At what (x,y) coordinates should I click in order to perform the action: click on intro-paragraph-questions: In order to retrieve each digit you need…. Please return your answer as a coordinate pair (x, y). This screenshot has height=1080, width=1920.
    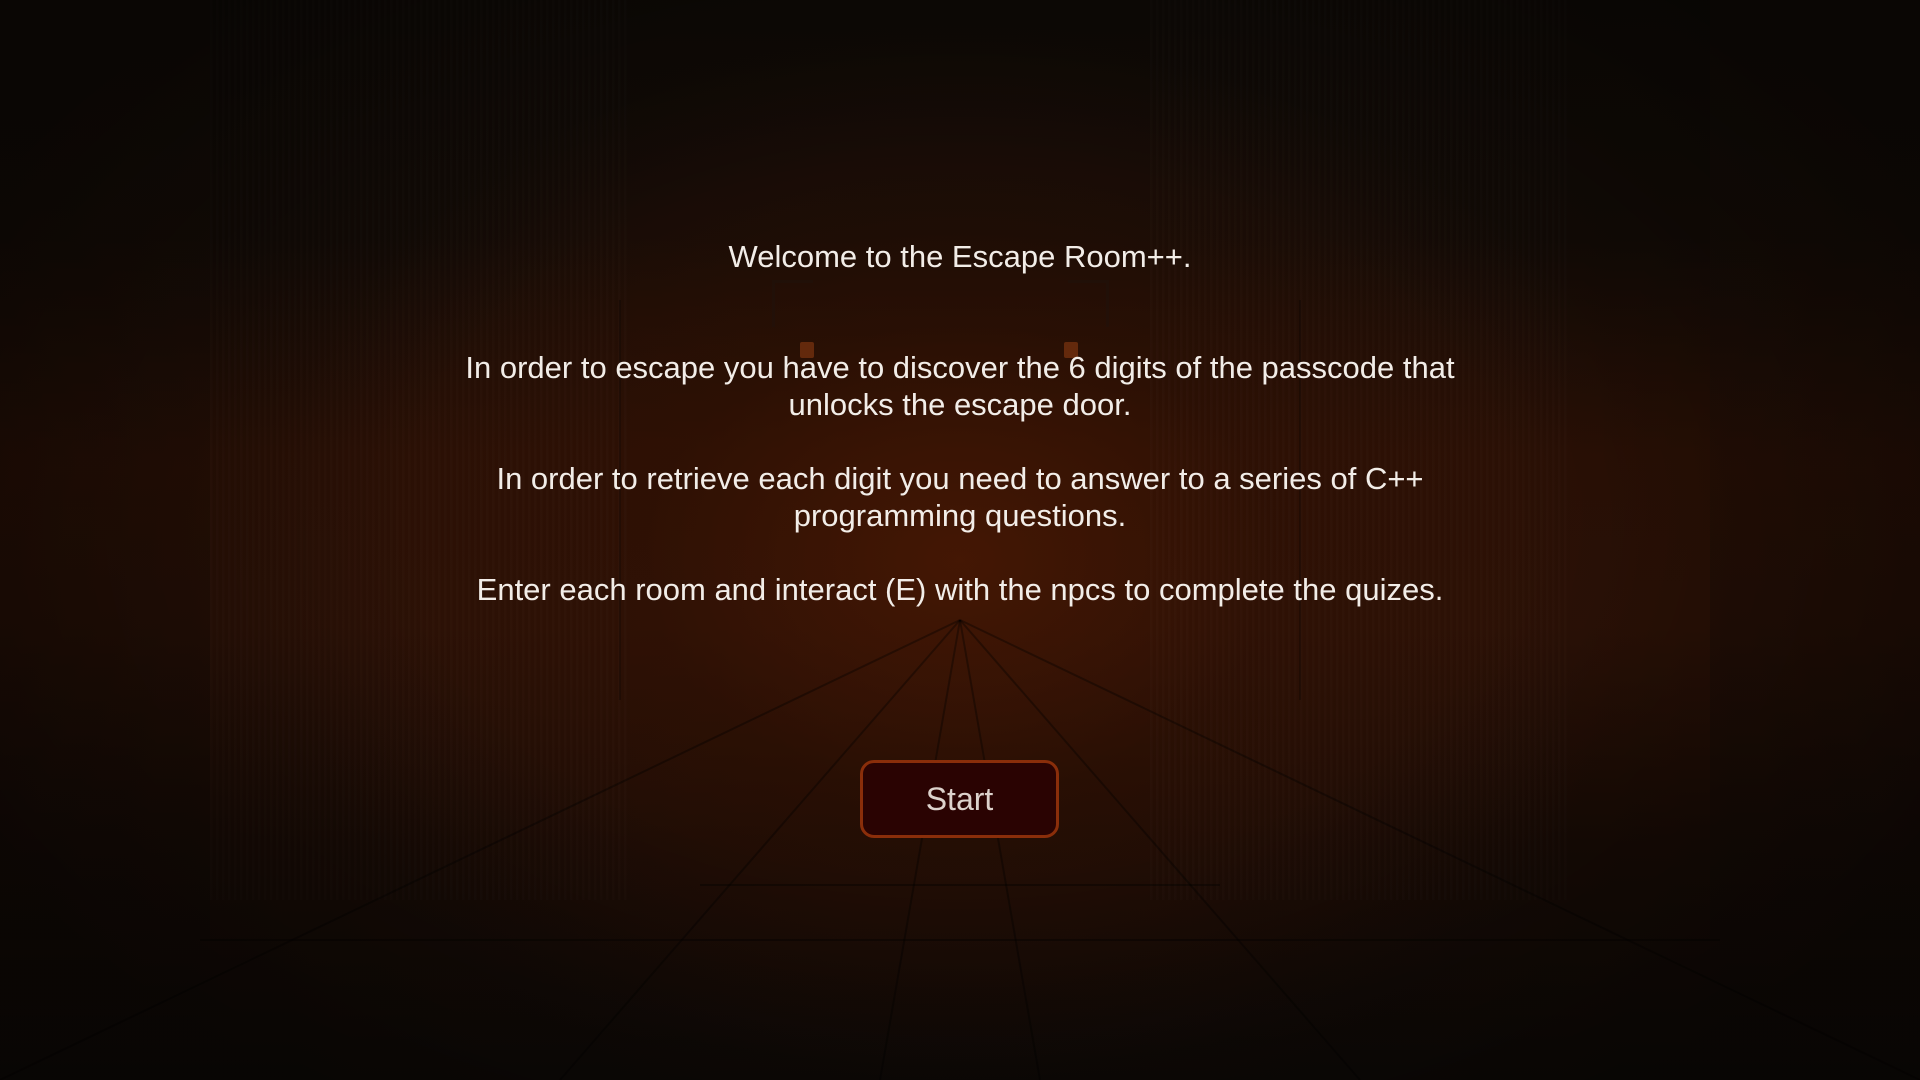
    Looking at the image, I should click on (960, 497).